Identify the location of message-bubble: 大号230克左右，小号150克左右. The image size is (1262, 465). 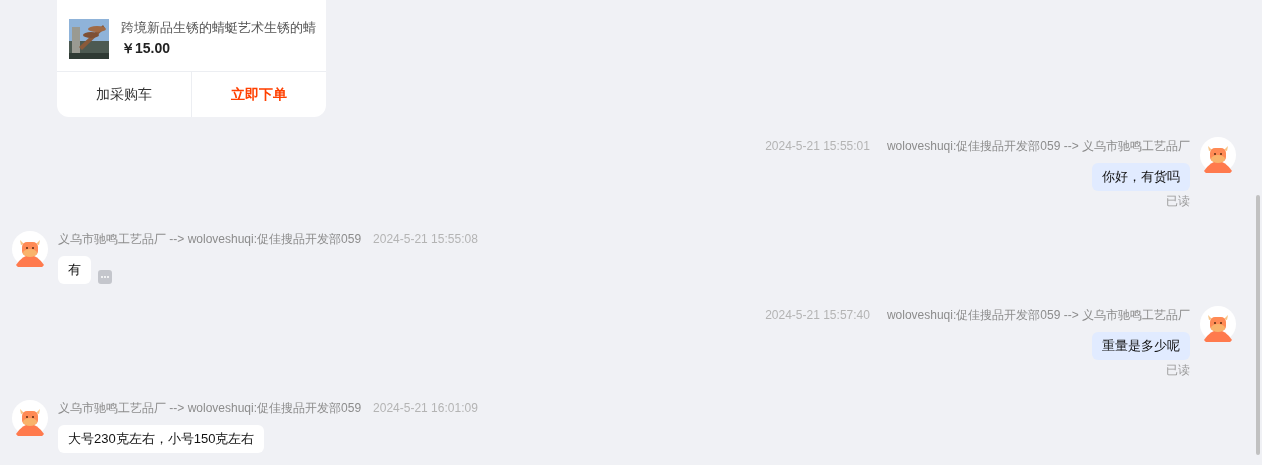
(161, 439).